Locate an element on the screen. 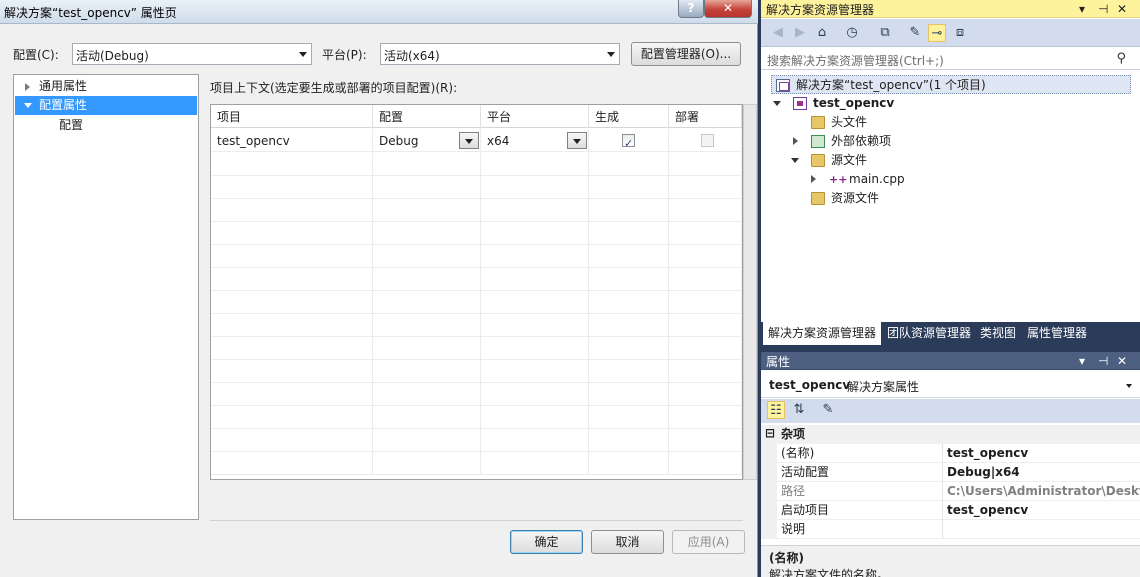 This screenshot has width=1140, height=577. category-misc: ⊟ 杂项 is located at coordinates (950, 434).